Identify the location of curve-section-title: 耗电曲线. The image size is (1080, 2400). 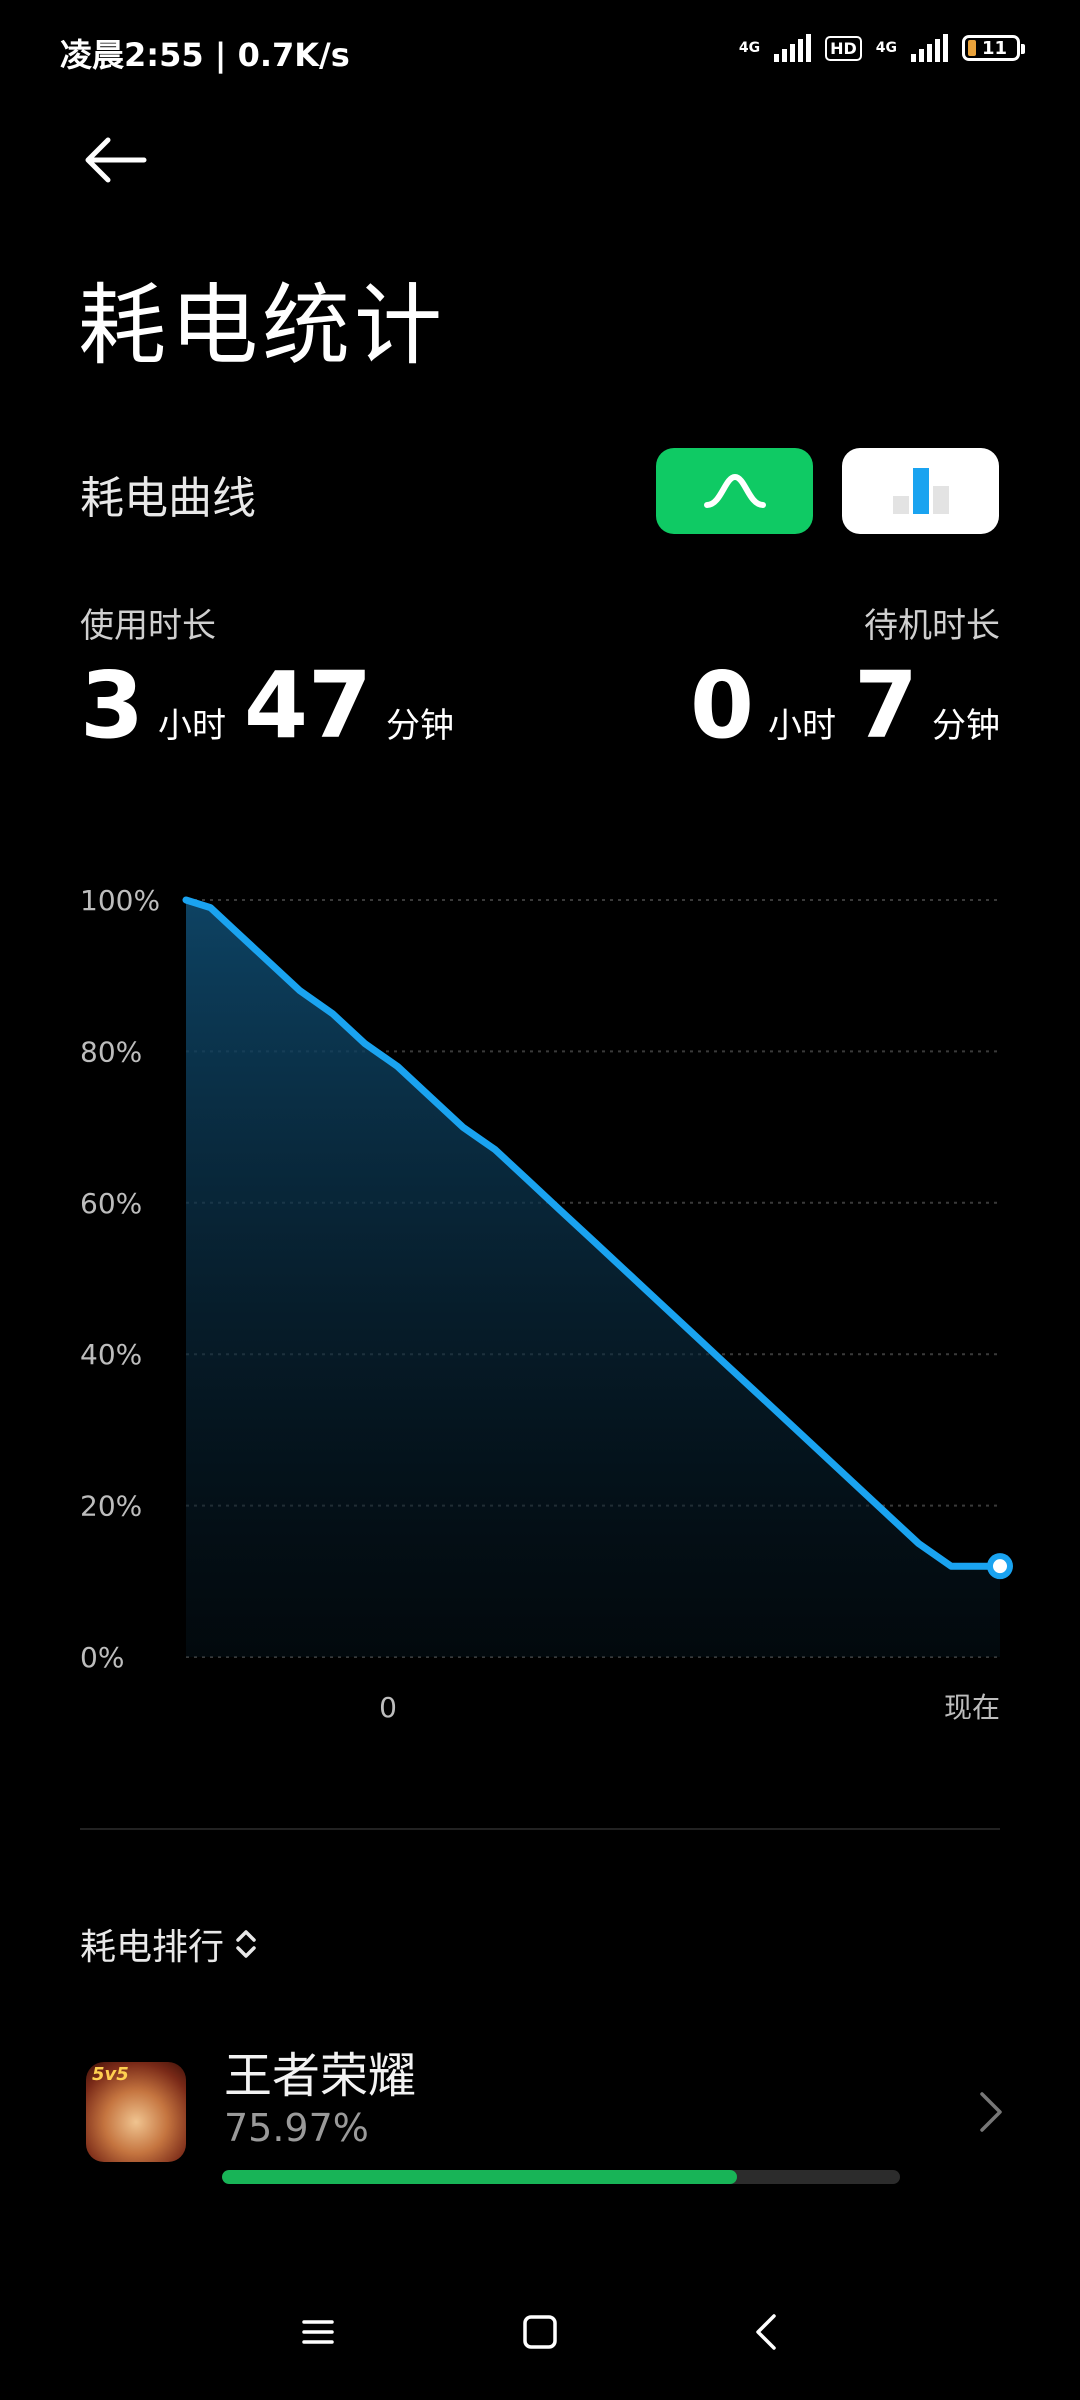
(168, 498).